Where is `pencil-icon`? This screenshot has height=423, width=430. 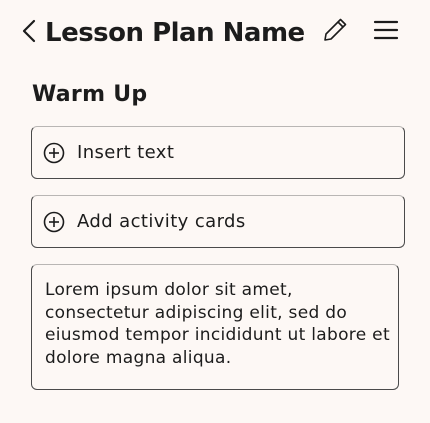
pencil-icon is located at coordinates (335, 32).